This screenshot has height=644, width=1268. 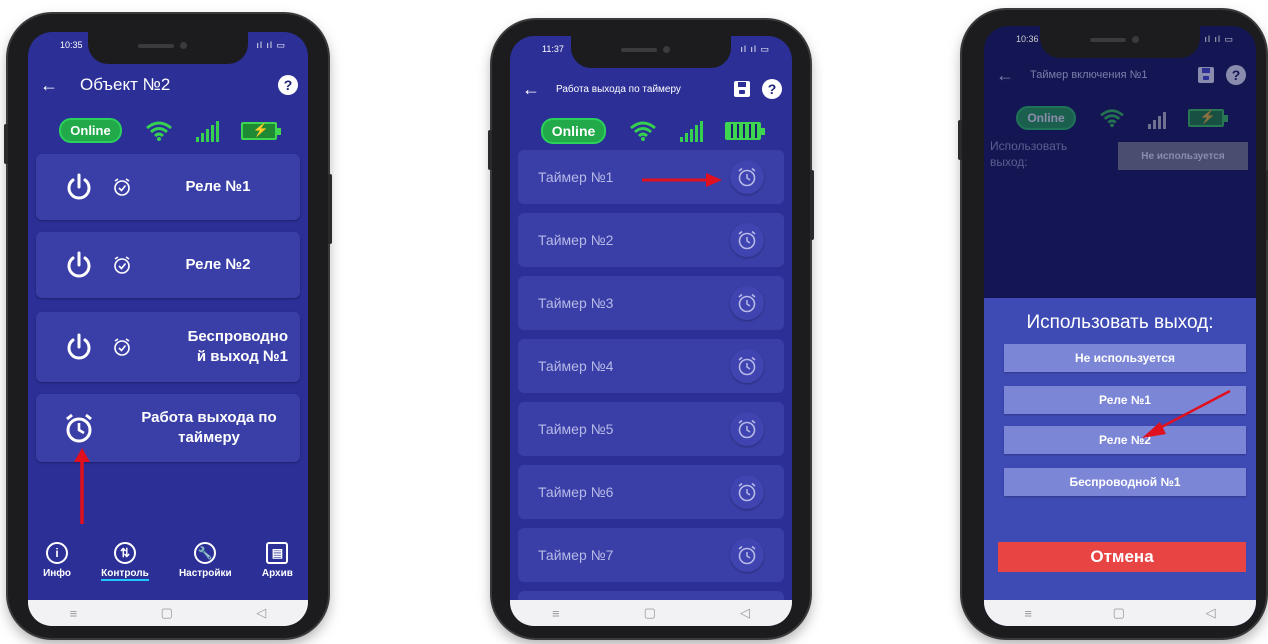 What do you see at coordinates (277, 561) in the screenshot?
I see `nav-archive: ▤ Архив` at bounding box center [277, 561].